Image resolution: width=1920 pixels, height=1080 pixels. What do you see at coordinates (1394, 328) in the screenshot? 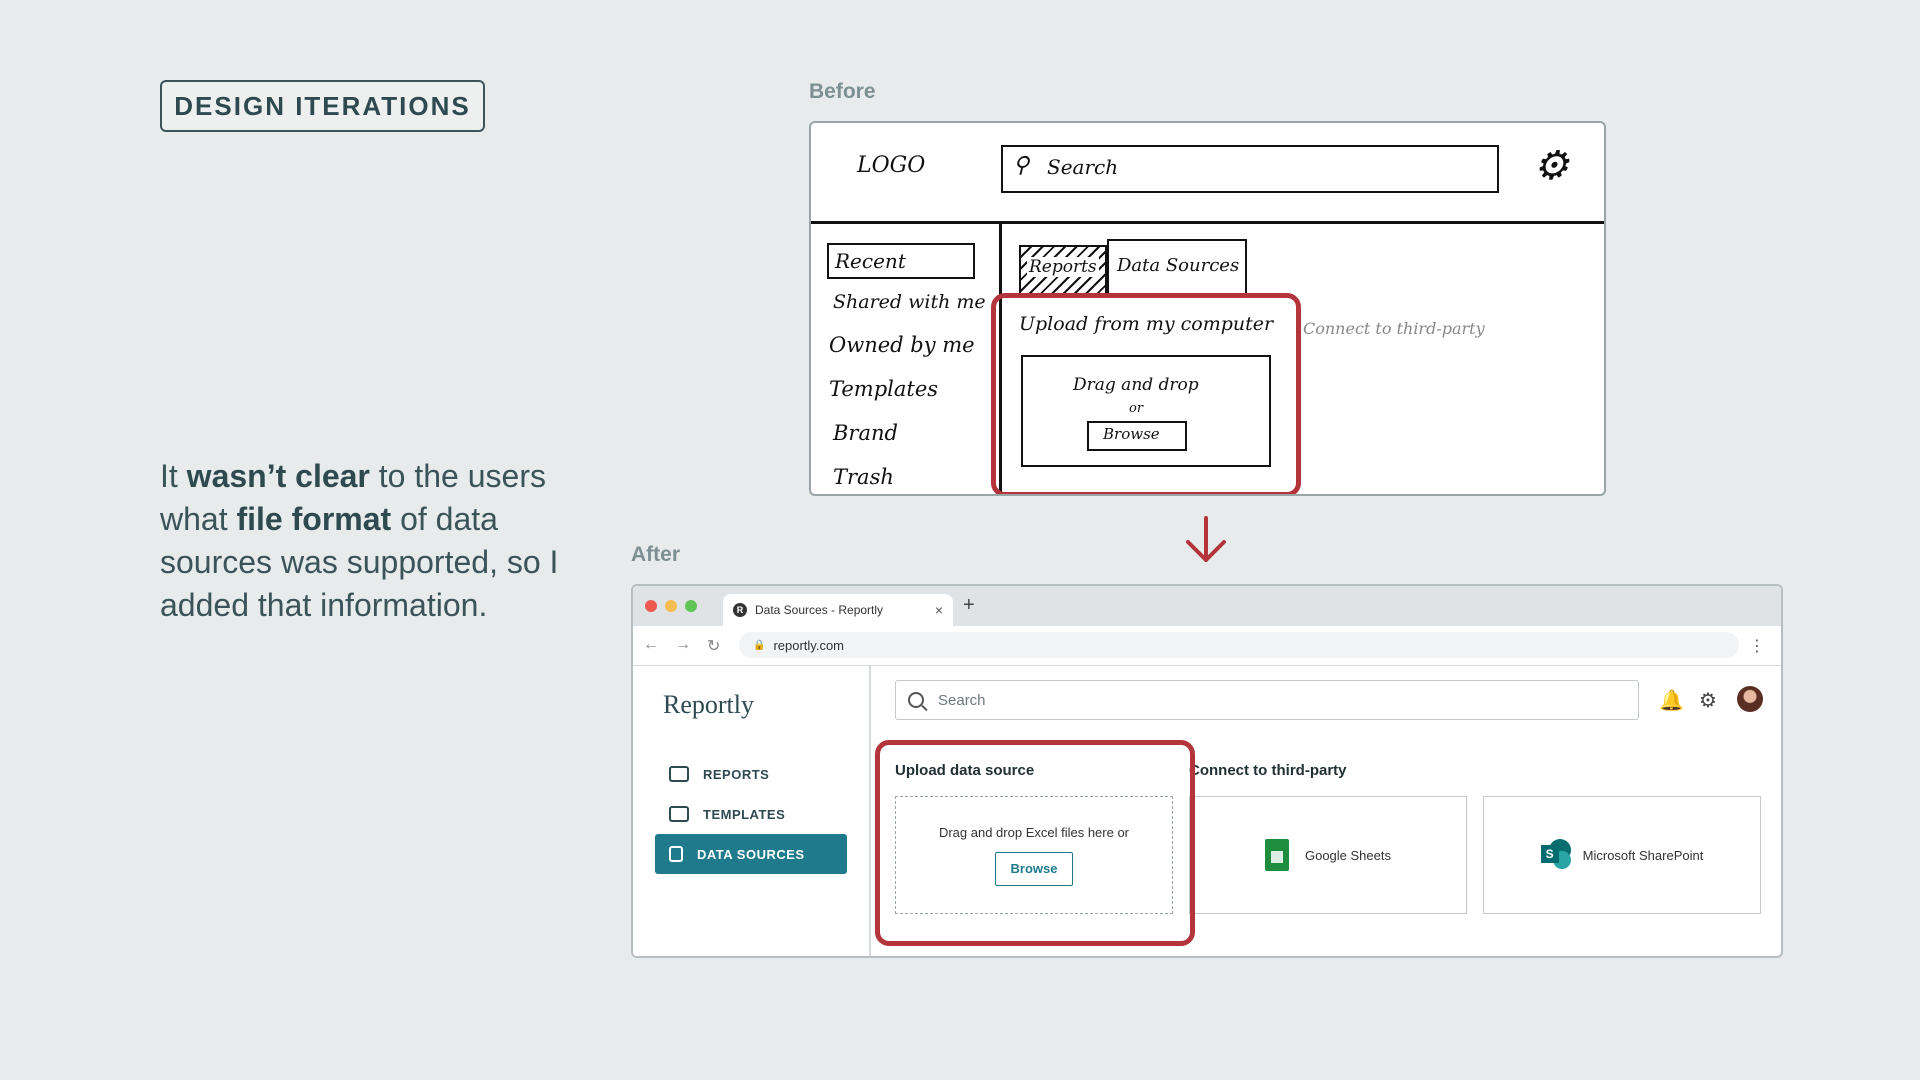
I see `sketch-third-party: Connect to third-party` at bounding box center [1394, 328].